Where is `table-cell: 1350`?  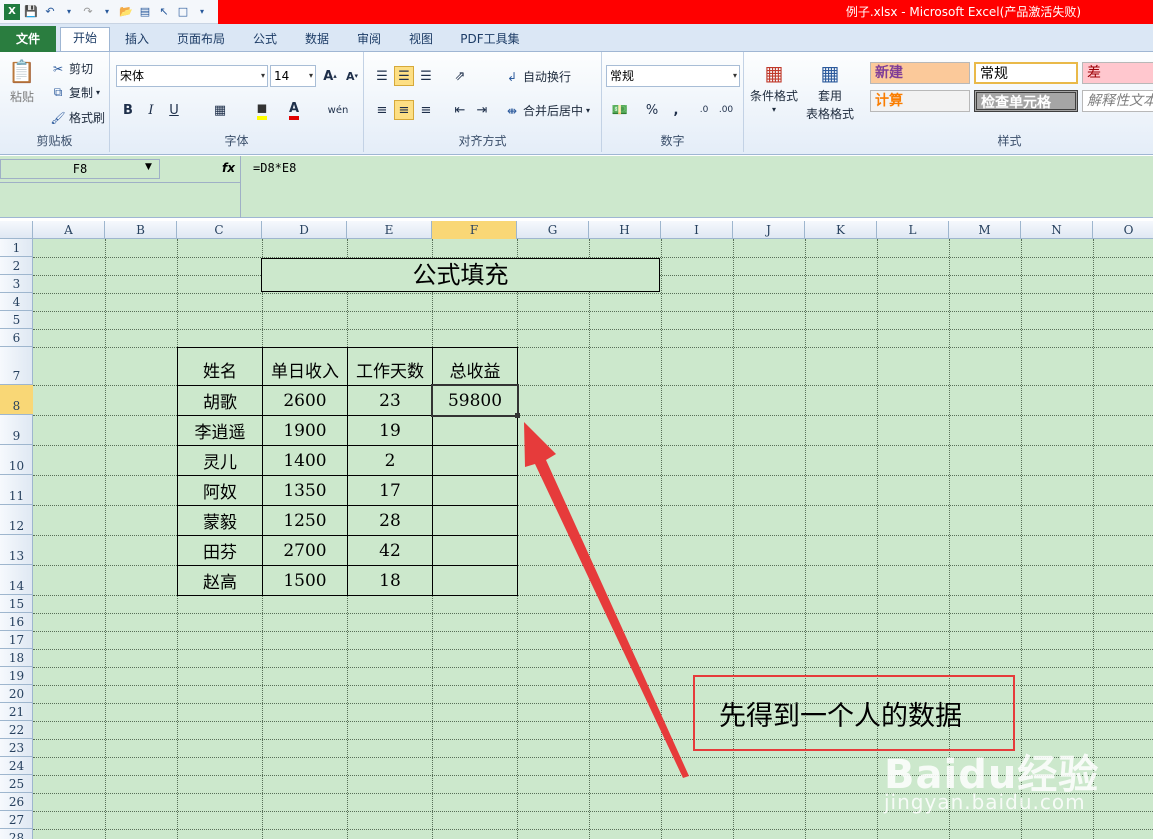
table-cell: 1350 is located at coordinates (305, 490).